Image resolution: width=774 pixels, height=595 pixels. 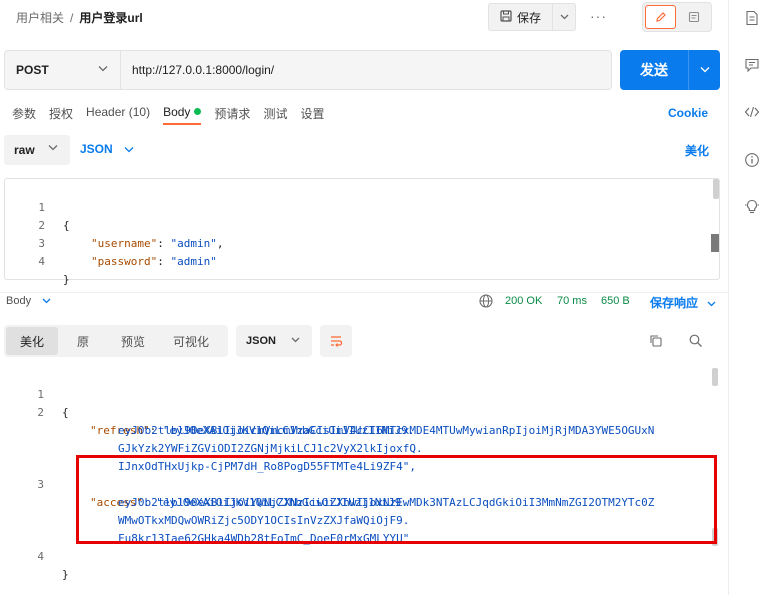 I want to click on code-snippet-icon, so click(x=752, y=113).